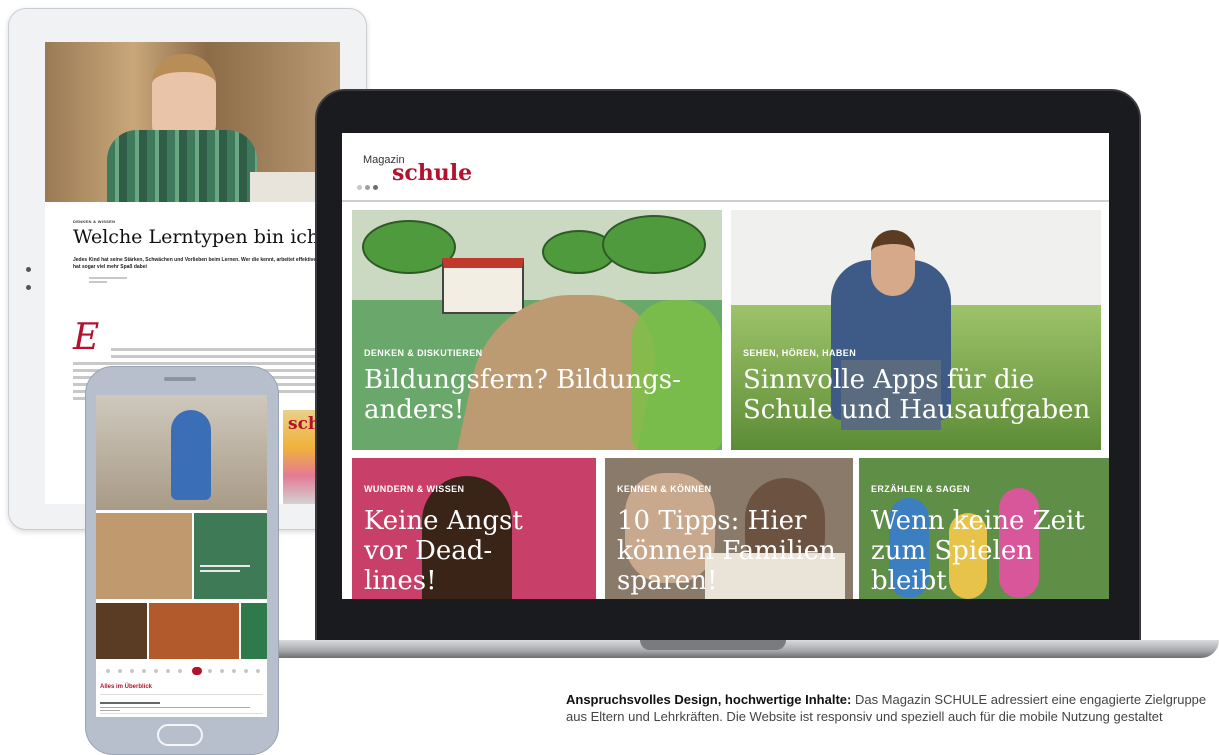  What do you see at coordinates (180, 379) in the screenshot?
I see `phone-speaker` at bounding box center [180, 379].